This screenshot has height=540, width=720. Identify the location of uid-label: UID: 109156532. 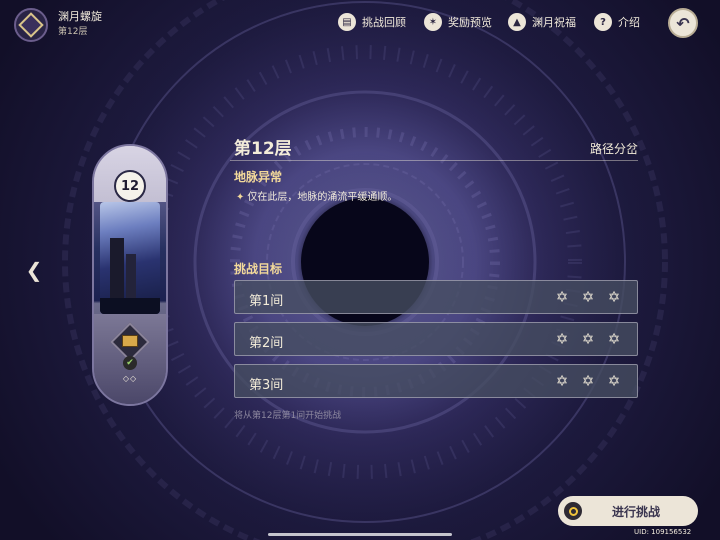
(663, 532).